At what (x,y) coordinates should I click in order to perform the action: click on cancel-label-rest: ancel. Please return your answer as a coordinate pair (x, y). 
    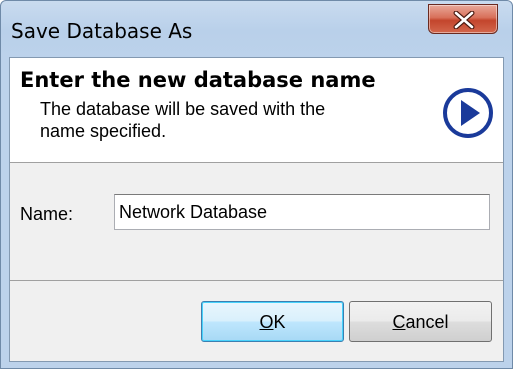
    Looking at the image, I should click on (427, 321).